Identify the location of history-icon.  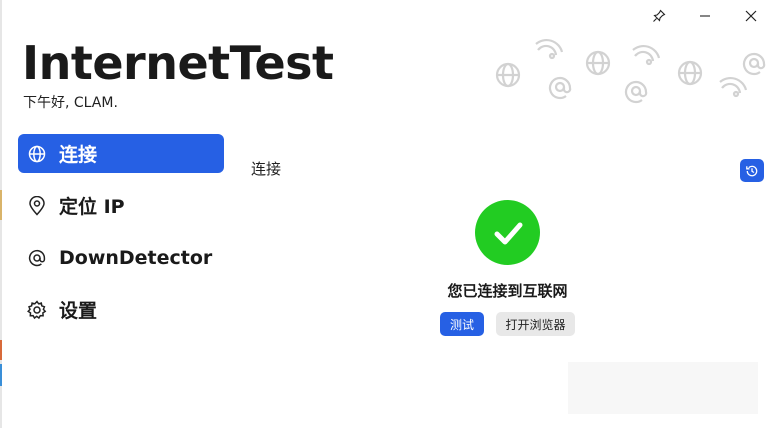
(752, 170).